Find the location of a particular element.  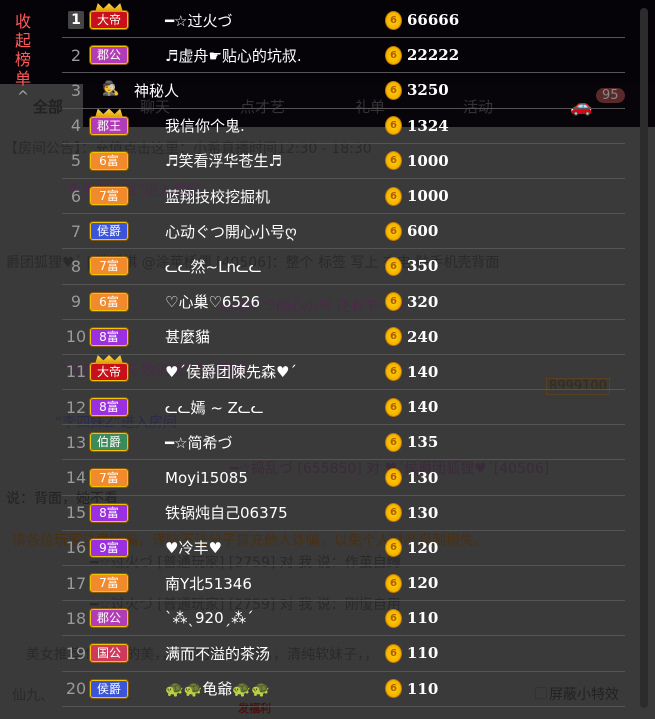

rank-number: 5 is located at coordinates (76, 161).